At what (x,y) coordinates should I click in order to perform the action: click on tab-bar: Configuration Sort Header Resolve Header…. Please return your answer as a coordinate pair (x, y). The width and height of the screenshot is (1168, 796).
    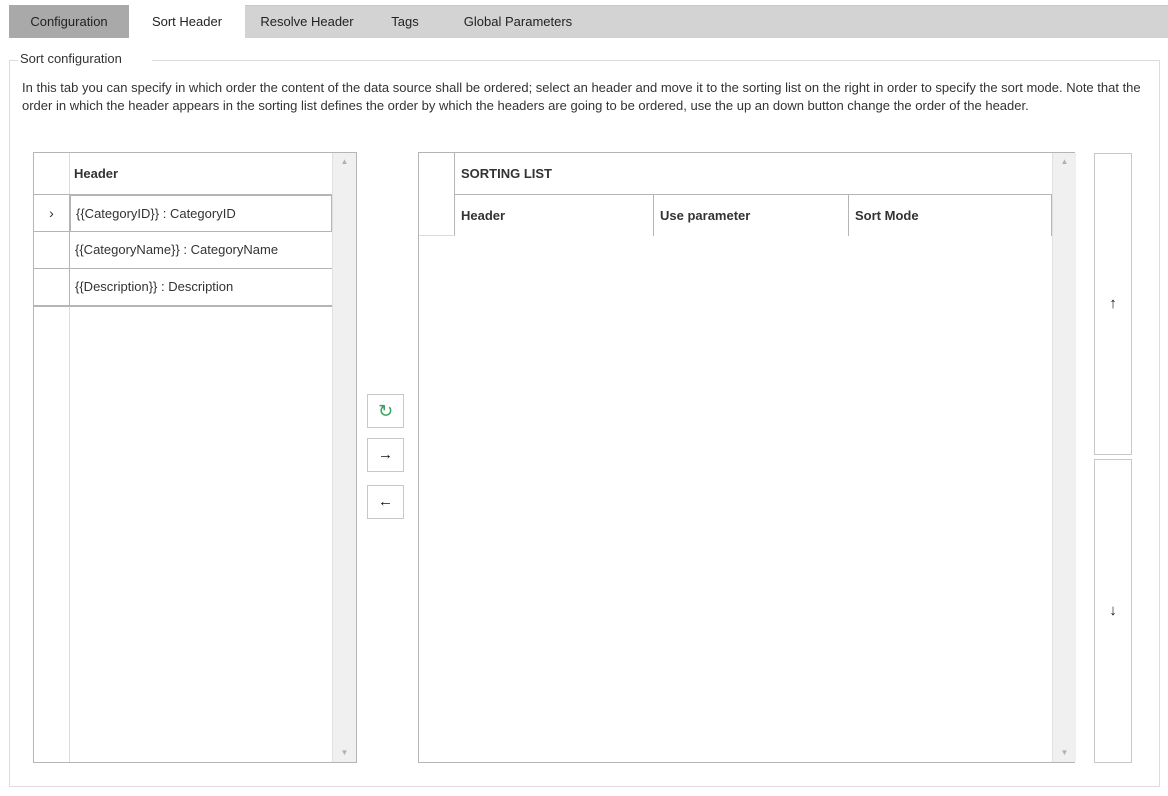
    Looking at the image, I should click on (584, 19).